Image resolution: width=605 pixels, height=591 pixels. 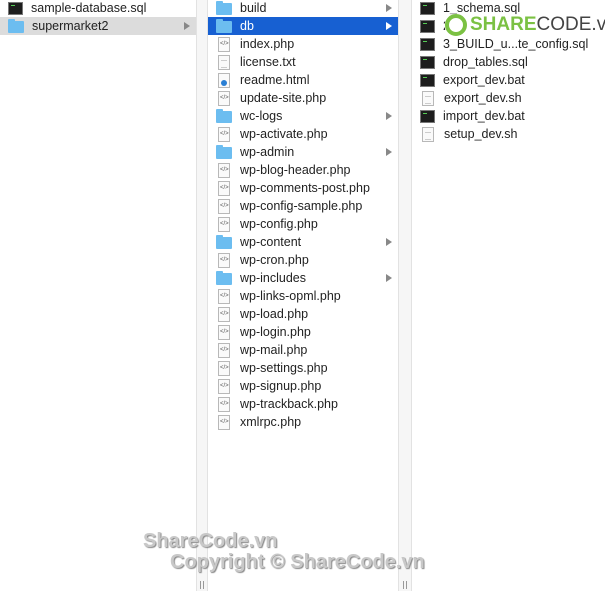 I want to click on folder-item: wp-content, so click(x=303, y=242).